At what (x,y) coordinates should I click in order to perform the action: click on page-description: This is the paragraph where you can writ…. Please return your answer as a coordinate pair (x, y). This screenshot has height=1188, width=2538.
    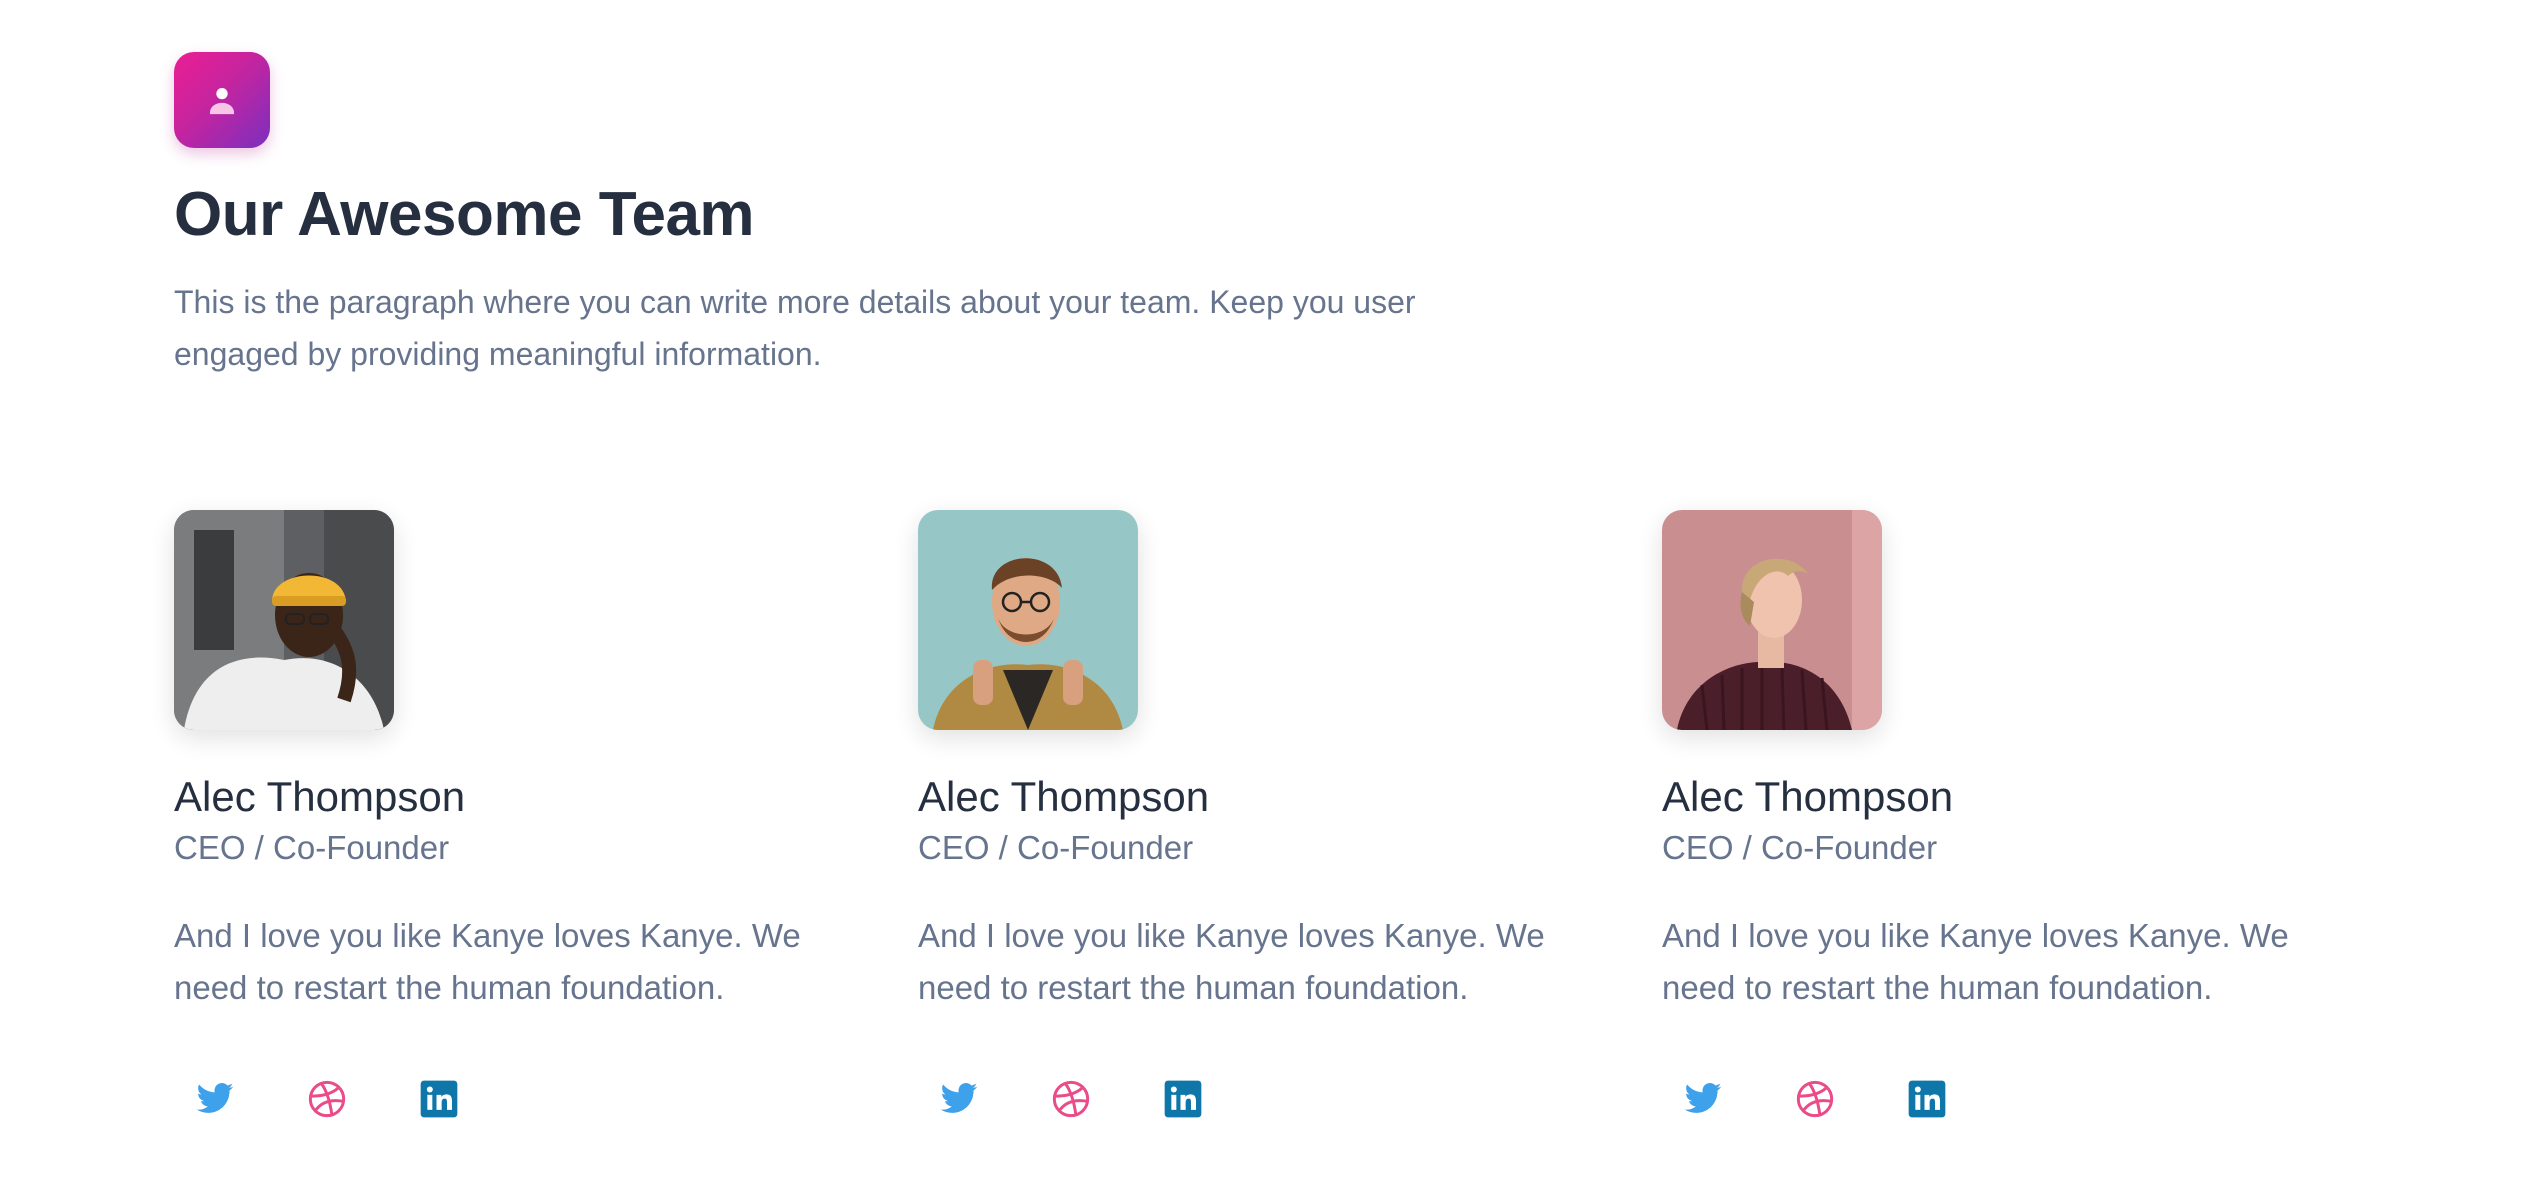
    Looking at the image, I should click on (795, 328).